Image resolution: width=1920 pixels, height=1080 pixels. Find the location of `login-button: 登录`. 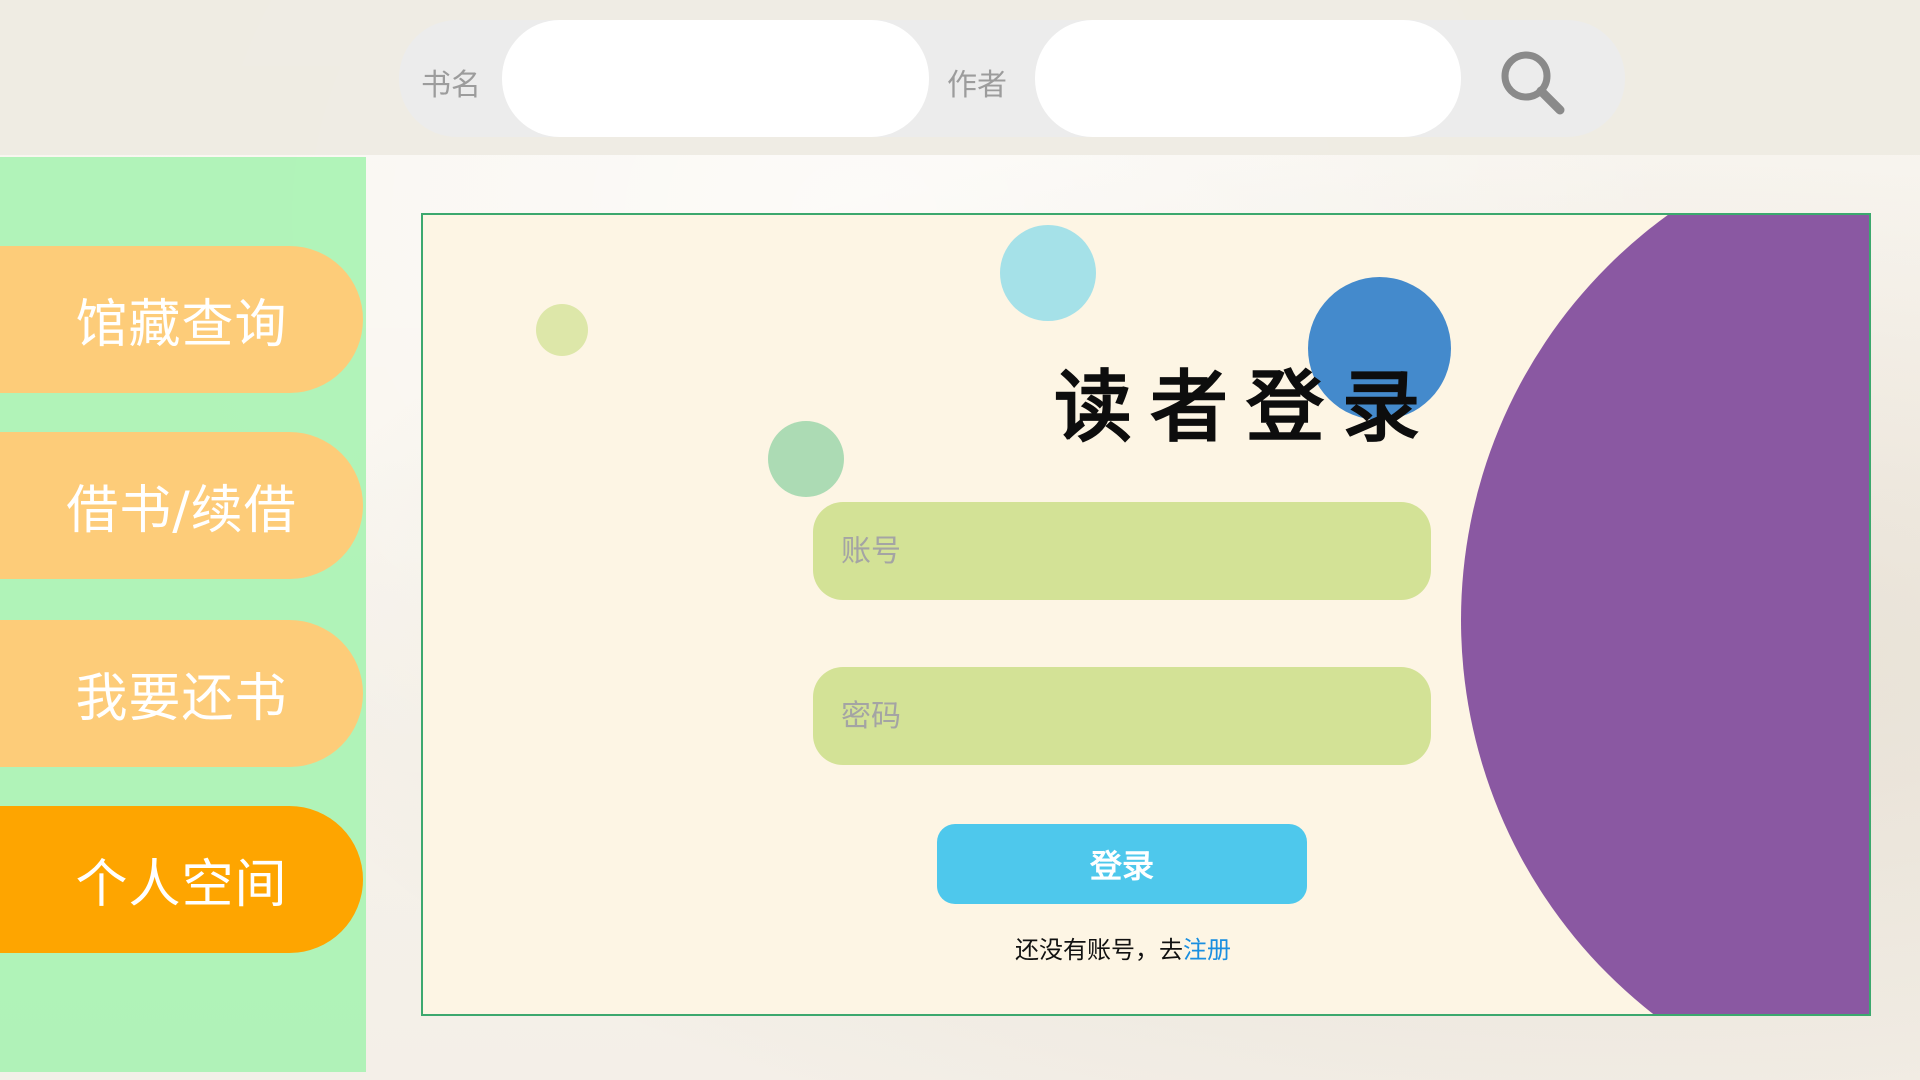

login-button: 登录 is located at coordinates (1122, 864).